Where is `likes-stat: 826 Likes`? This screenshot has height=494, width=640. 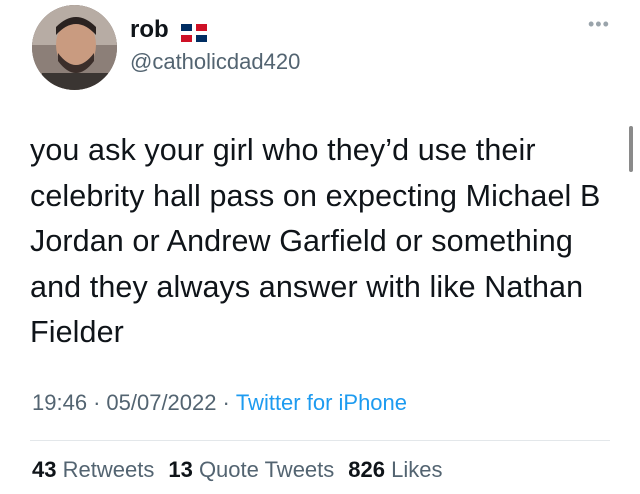 likes-stat: 826 Likes is located at coordinates (395, 469).